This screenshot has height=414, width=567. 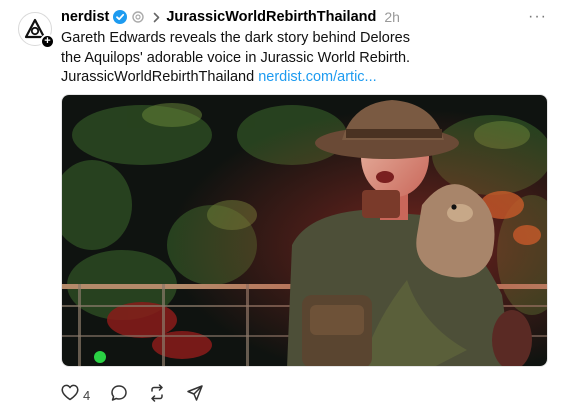 I want to click on share-button, so click(x=195, y=395).